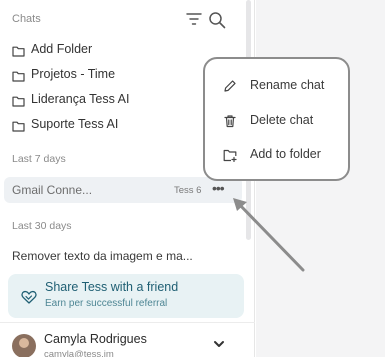 The height and width of the screenshot is (357, 385). What do you see at coordinates (219, 341) in the screenshot?
I see `chevron-down-icon` at bounding box center [219, 341].